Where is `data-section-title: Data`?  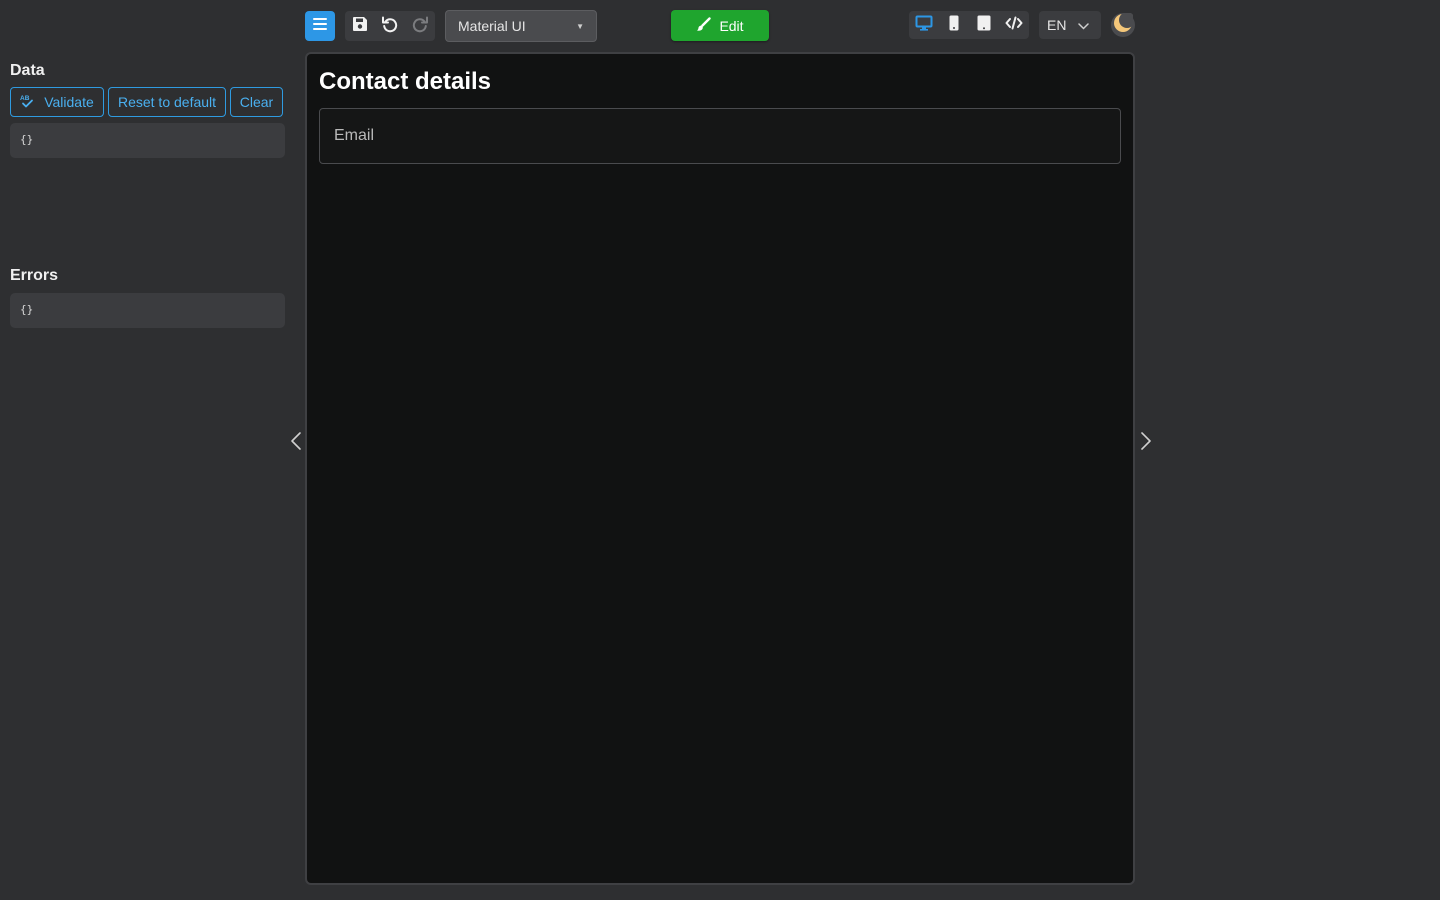 data-section-title: Data is located at coordinates (27, 70).